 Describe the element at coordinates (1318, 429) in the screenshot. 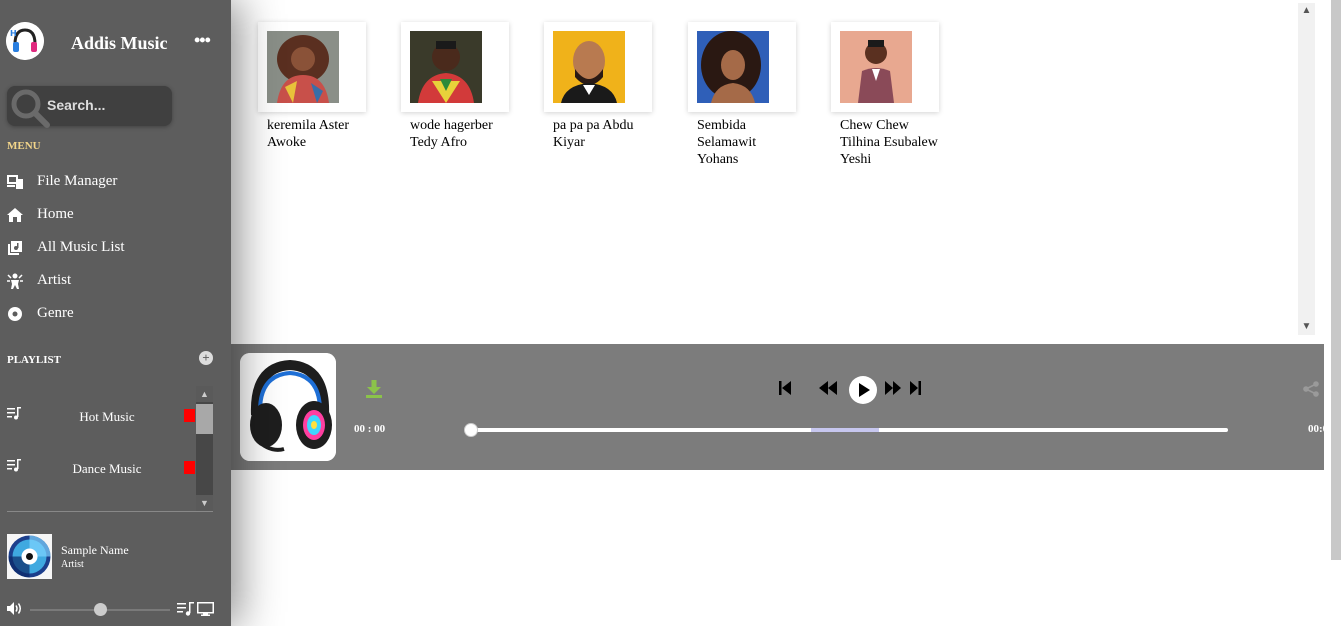

I see `end-time: 00:0` at that location.